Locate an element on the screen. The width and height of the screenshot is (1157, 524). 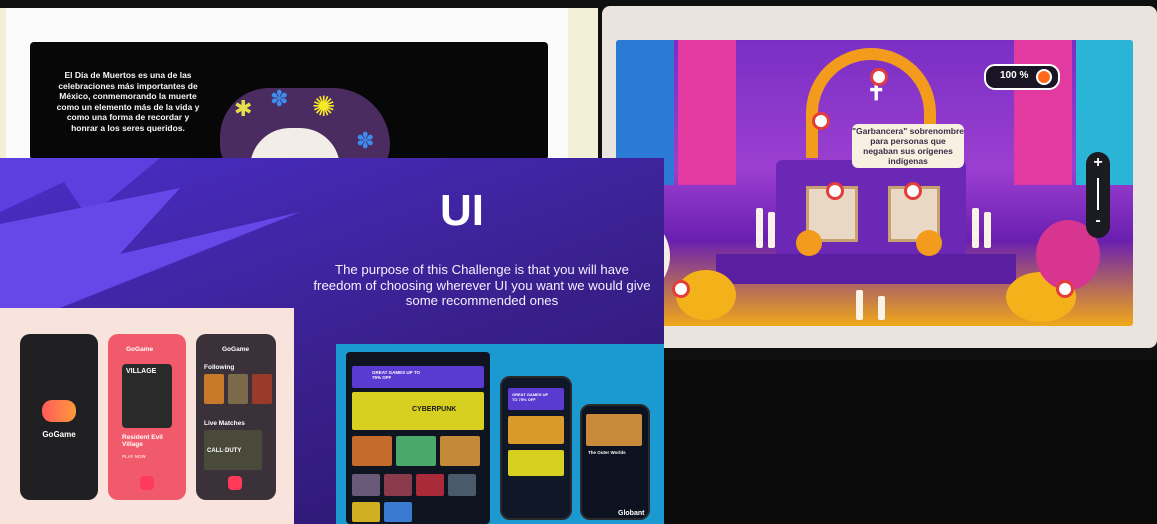
featured-game-banner: CYBERPUNK is located at coordinates (418, 411).